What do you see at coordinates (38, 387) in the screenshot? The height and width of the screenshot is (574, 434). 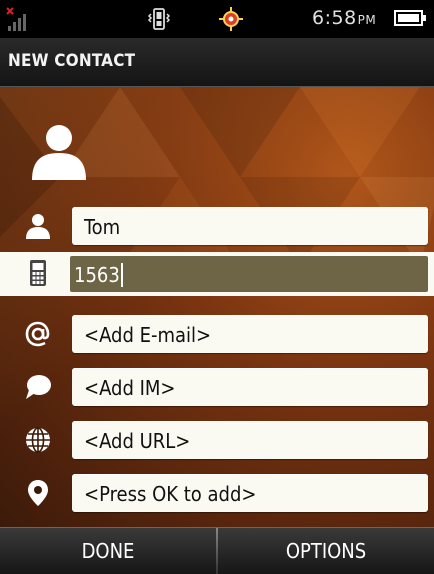 I see `chat-bubble-icon` at bounding box center [38, 387].